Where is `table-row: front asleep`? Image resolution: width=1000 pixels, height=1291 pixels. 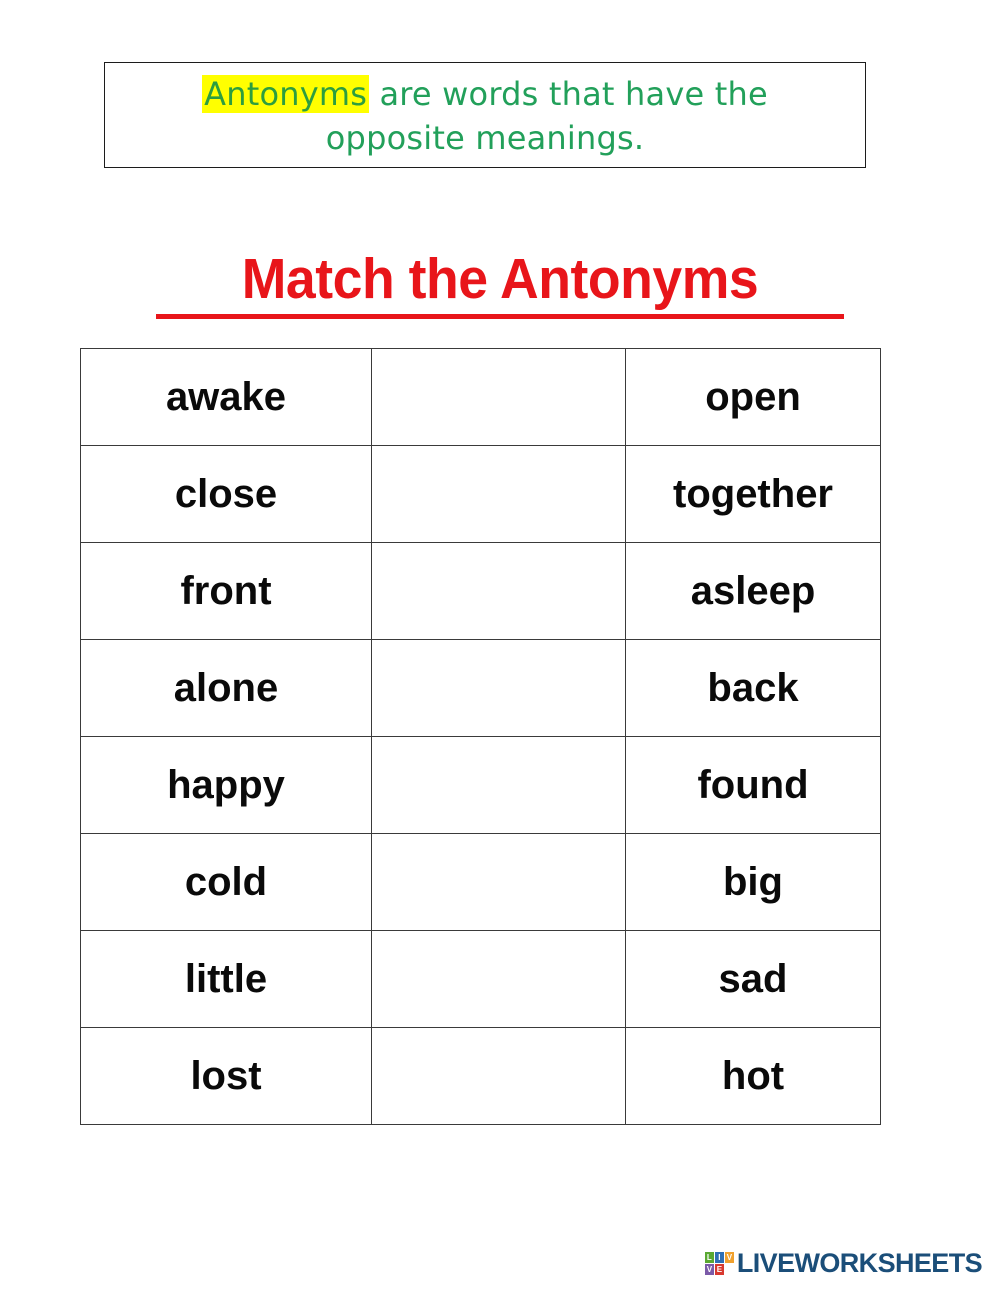 table-row: front asleep is located at coordinates (480, 591).